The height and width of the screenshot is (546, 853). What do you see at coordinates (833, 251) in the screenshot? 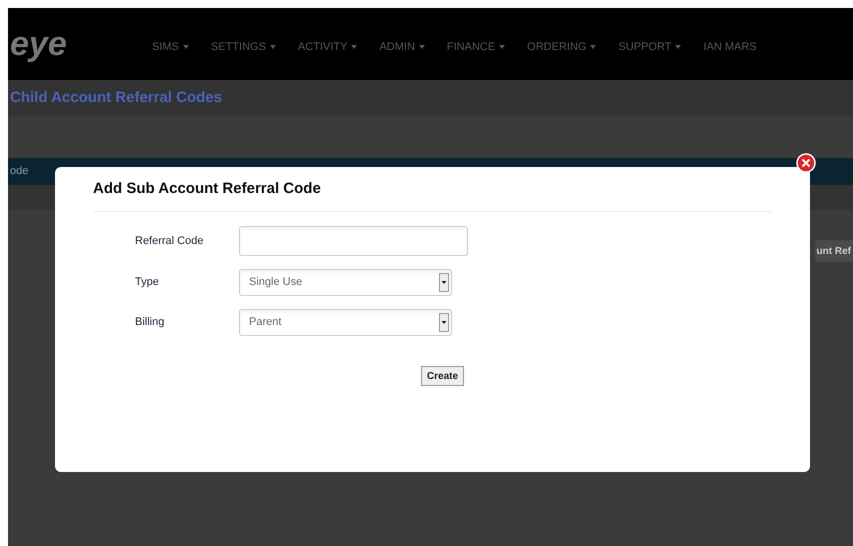
I see `add-button: unt Ref` at bounding box center [833, 251].